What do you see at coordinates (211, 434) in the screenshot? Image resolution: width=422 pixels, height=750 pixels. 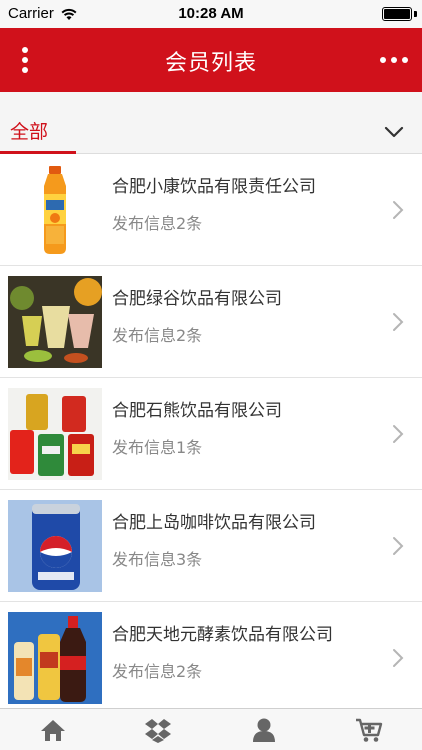 I see `list-item: 合肥石熊饮品有限公司 发布信息1条` at bounding box center [211, 434].